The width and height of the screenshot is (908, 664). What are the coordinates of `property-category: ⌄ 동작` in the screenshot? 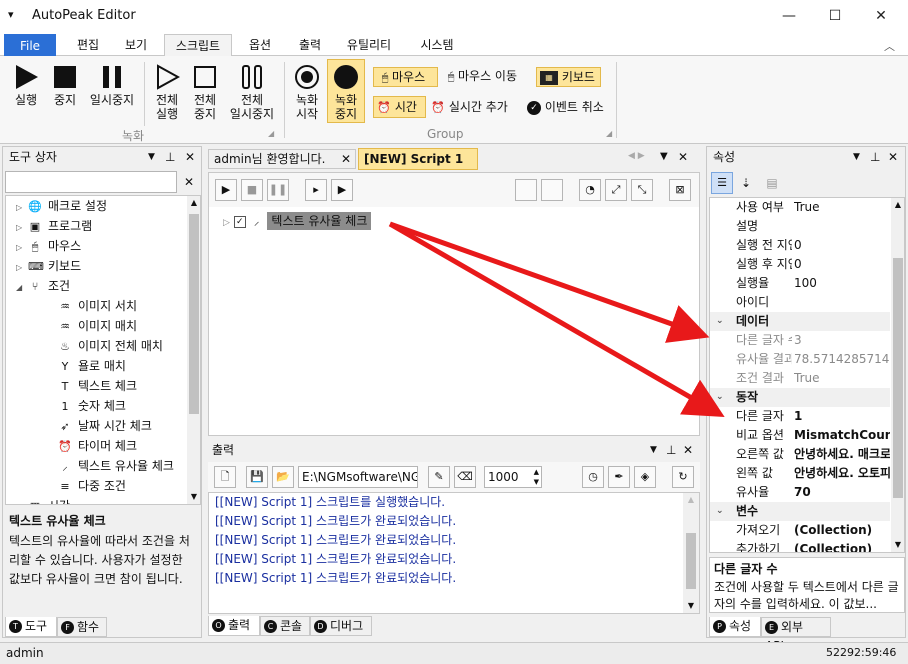 It's located at (800, 397).